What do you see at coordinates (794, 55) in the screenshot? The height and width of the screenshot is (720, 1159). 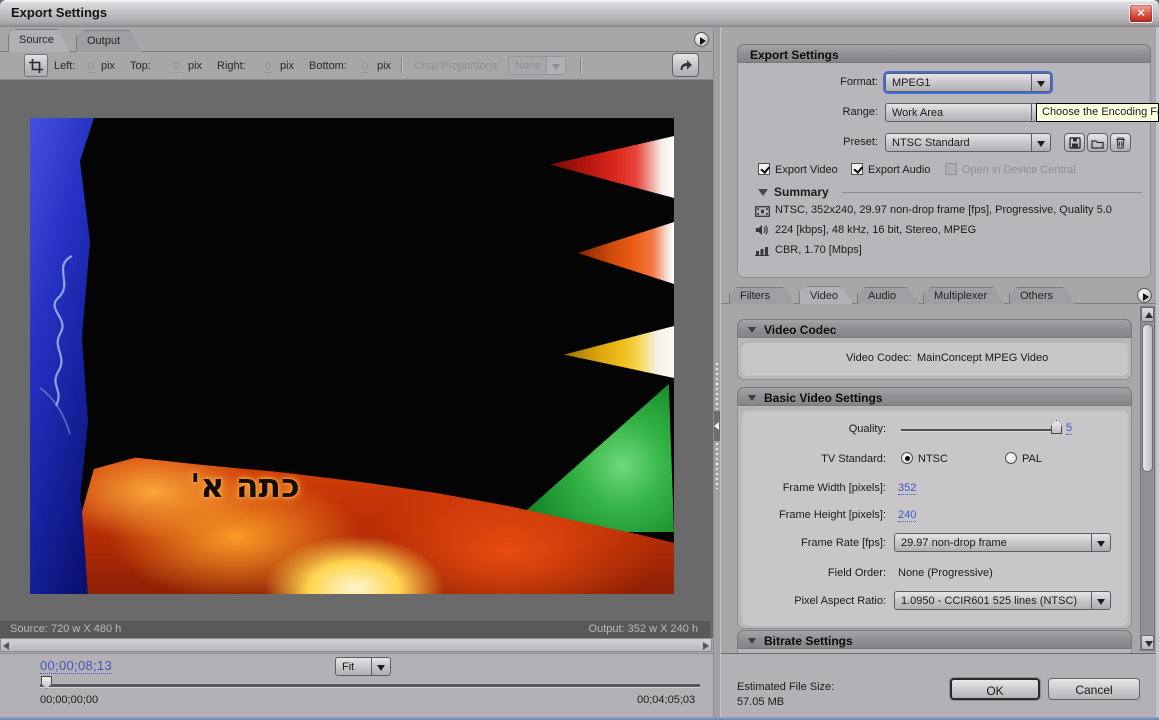 I see `export-settings-title: Export Settings` at bounding box center [794, 55].